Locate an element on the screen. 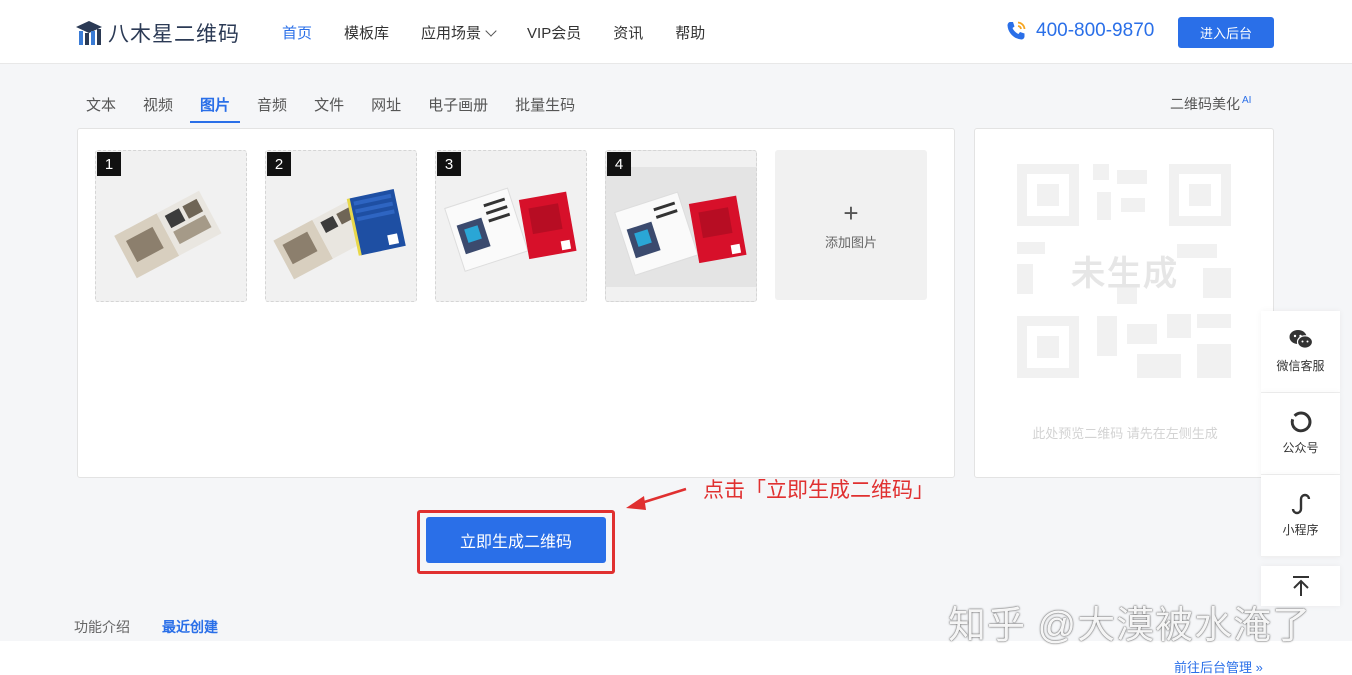 Image resolution: width=1352 pixels, height=675 pixels. tab-recent-created: 最近创建 is located at coordinates (190, 630).